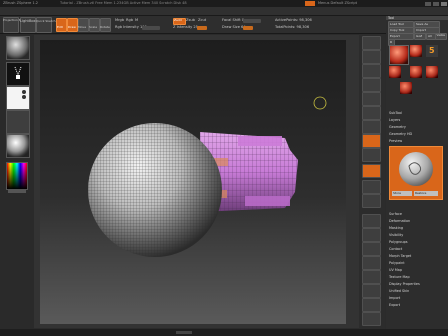 This screenshot has width=448, height=336. What do you see at coordinates (428, 3) in the screenshot?
I see `minimize-button` at bounding box center [428, 3].